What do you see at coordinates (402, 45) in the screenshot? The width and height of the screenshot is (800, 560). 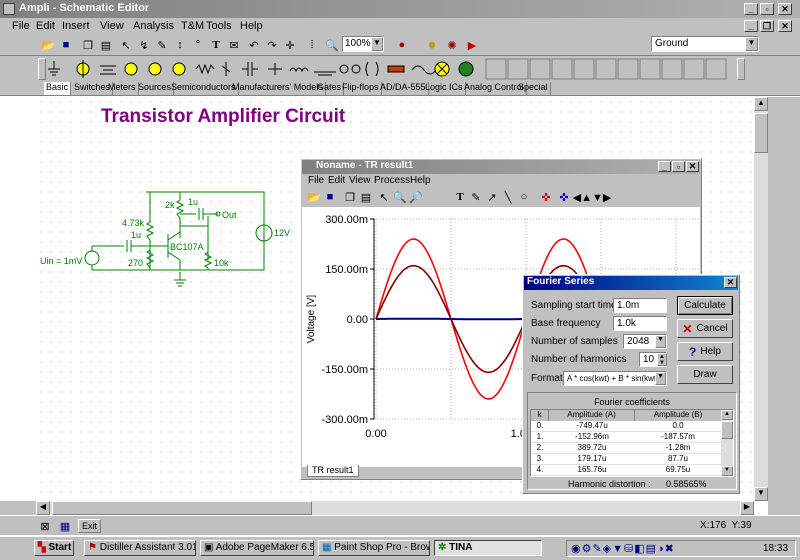 I see `dc-analysis-icon: ●` at bounding box center [402, 45].